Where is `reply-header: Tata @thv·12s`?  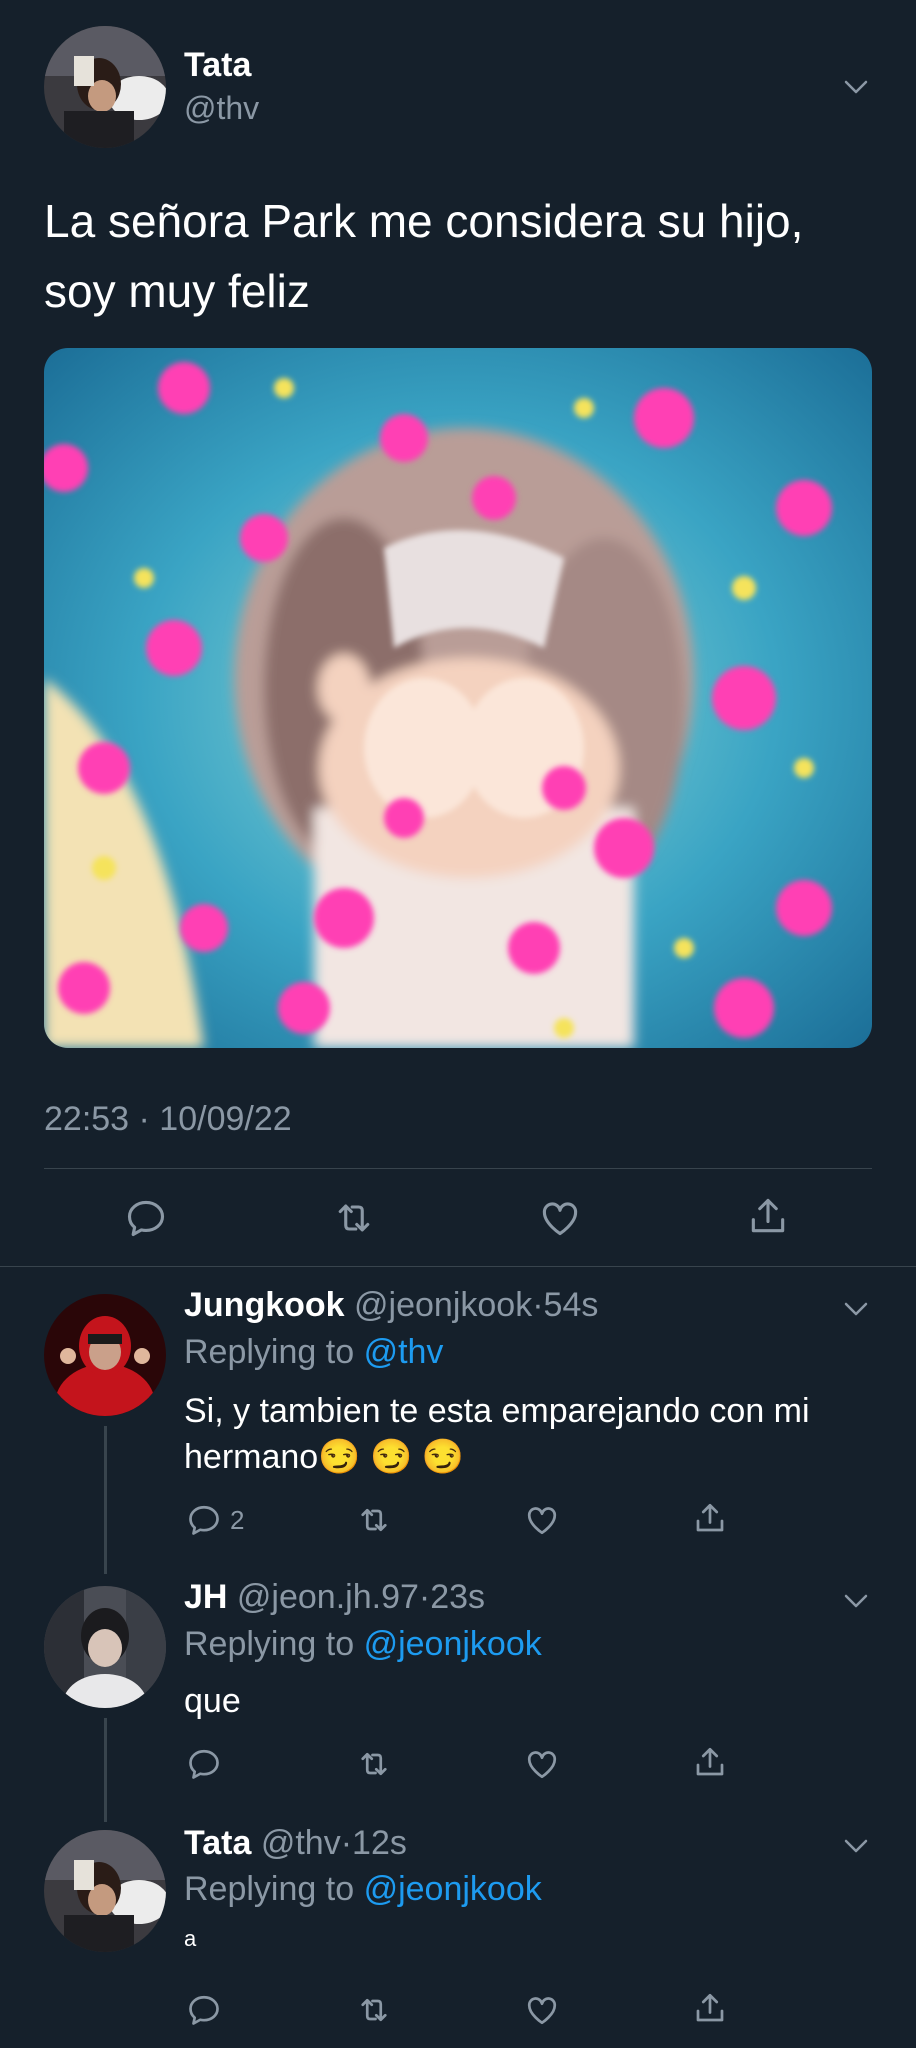
reply-header: Tata @thv·12s is located at coordinates (295, 1843).